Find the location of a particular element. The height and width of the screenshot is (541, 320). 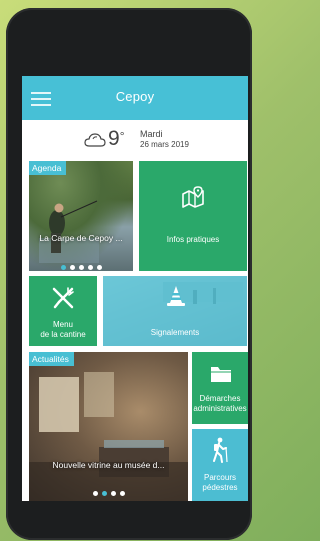

fisherman-photo is located at coordinates (69, 231).